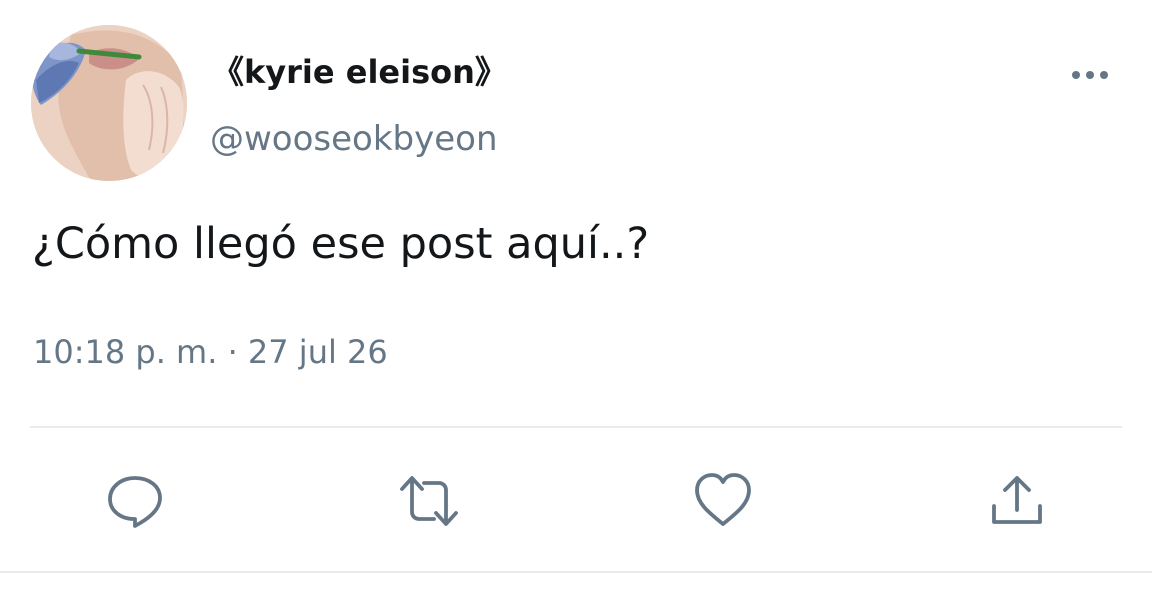 The height and width of the screenshot is (591, 1152). What do you see at coordinates (210, 352) in the screenshot?
I see `tweet-timestamp: 10:18 p. m. · 27 jul 26` at bounding box center [210, 352].